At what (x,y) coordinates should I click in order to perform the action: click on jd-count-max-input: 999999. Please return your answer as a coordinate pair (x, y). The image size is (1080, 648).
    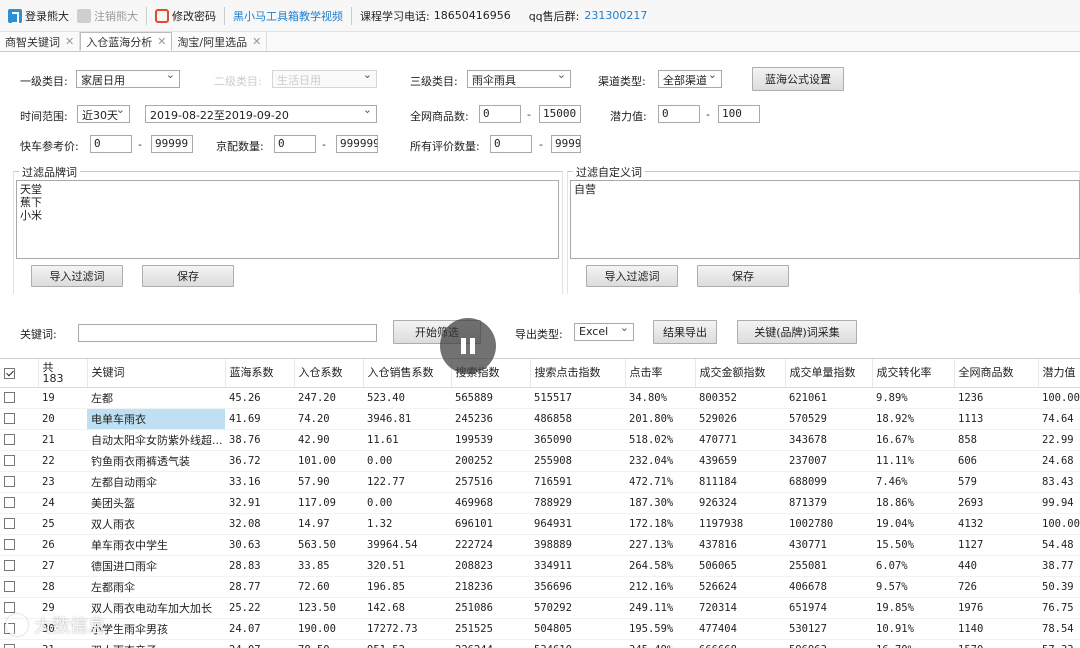
    Looking at the image, I should click on (357, 144).